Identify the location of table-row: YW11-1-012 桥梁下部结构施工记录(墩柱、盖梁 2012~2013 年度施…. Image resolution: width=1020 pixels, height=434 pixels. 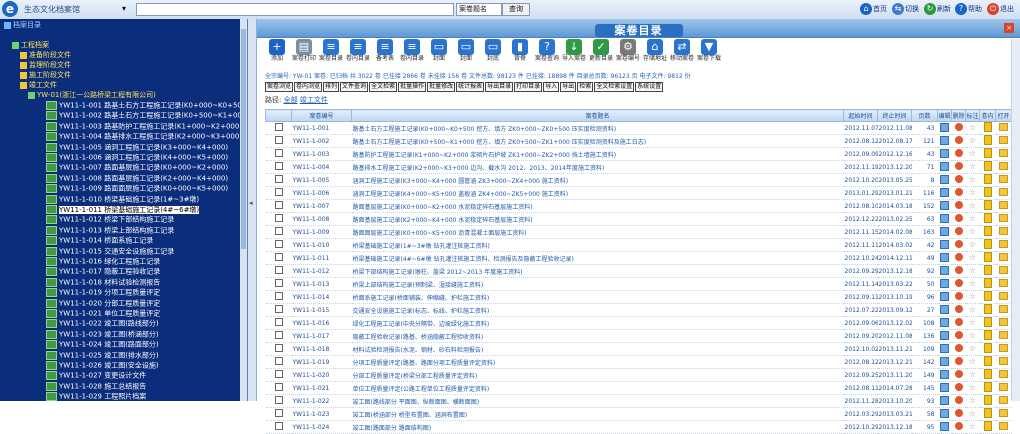
(638, 271).